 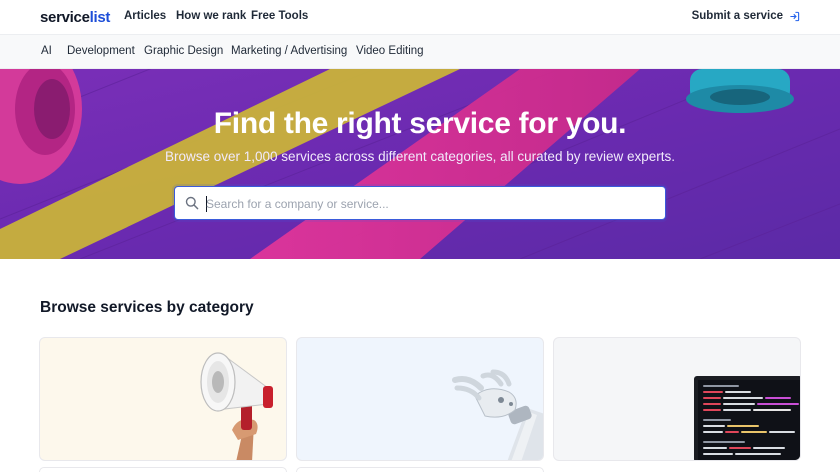 I want to click on search-box, so click(x=420, y=203).